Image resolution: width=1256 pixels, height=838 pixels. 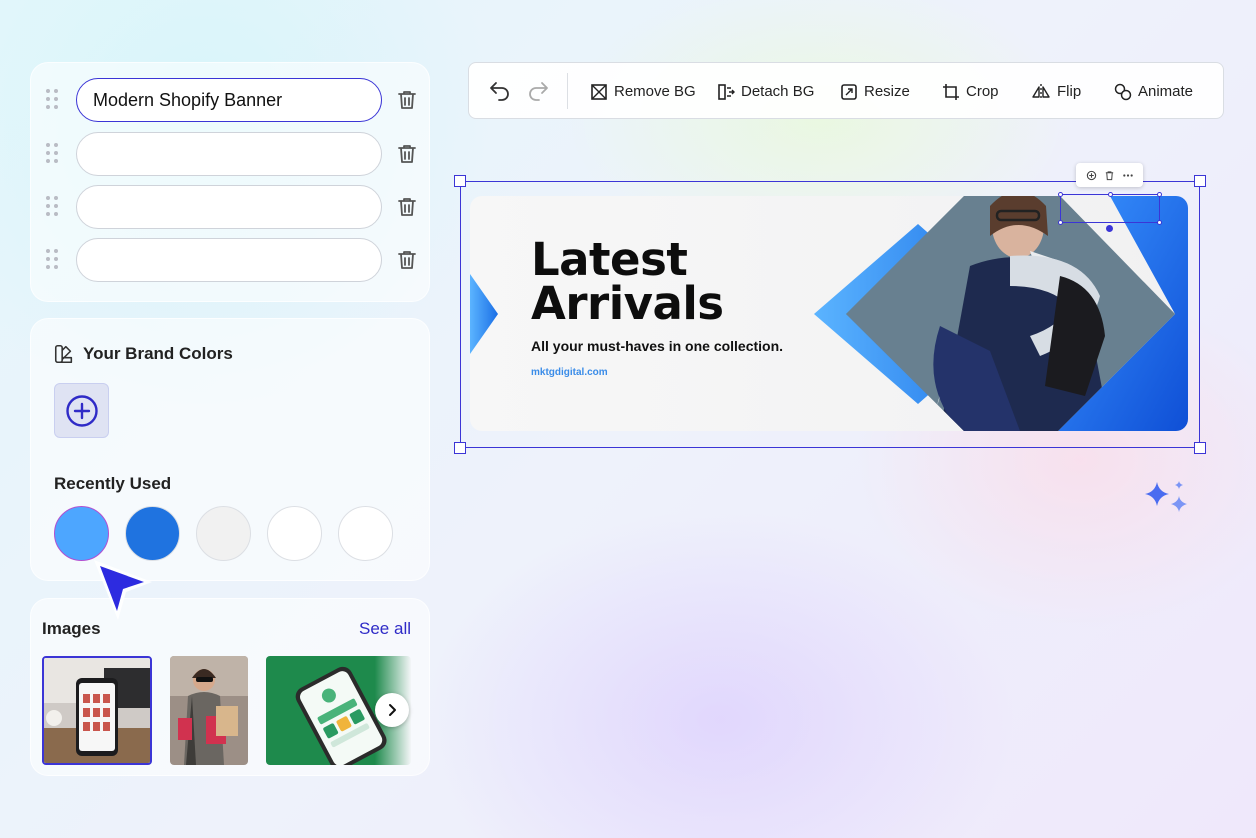 I want to click on brand-colors-panel: Your Brand Colors Recently Used, so click(x=230, y=449).